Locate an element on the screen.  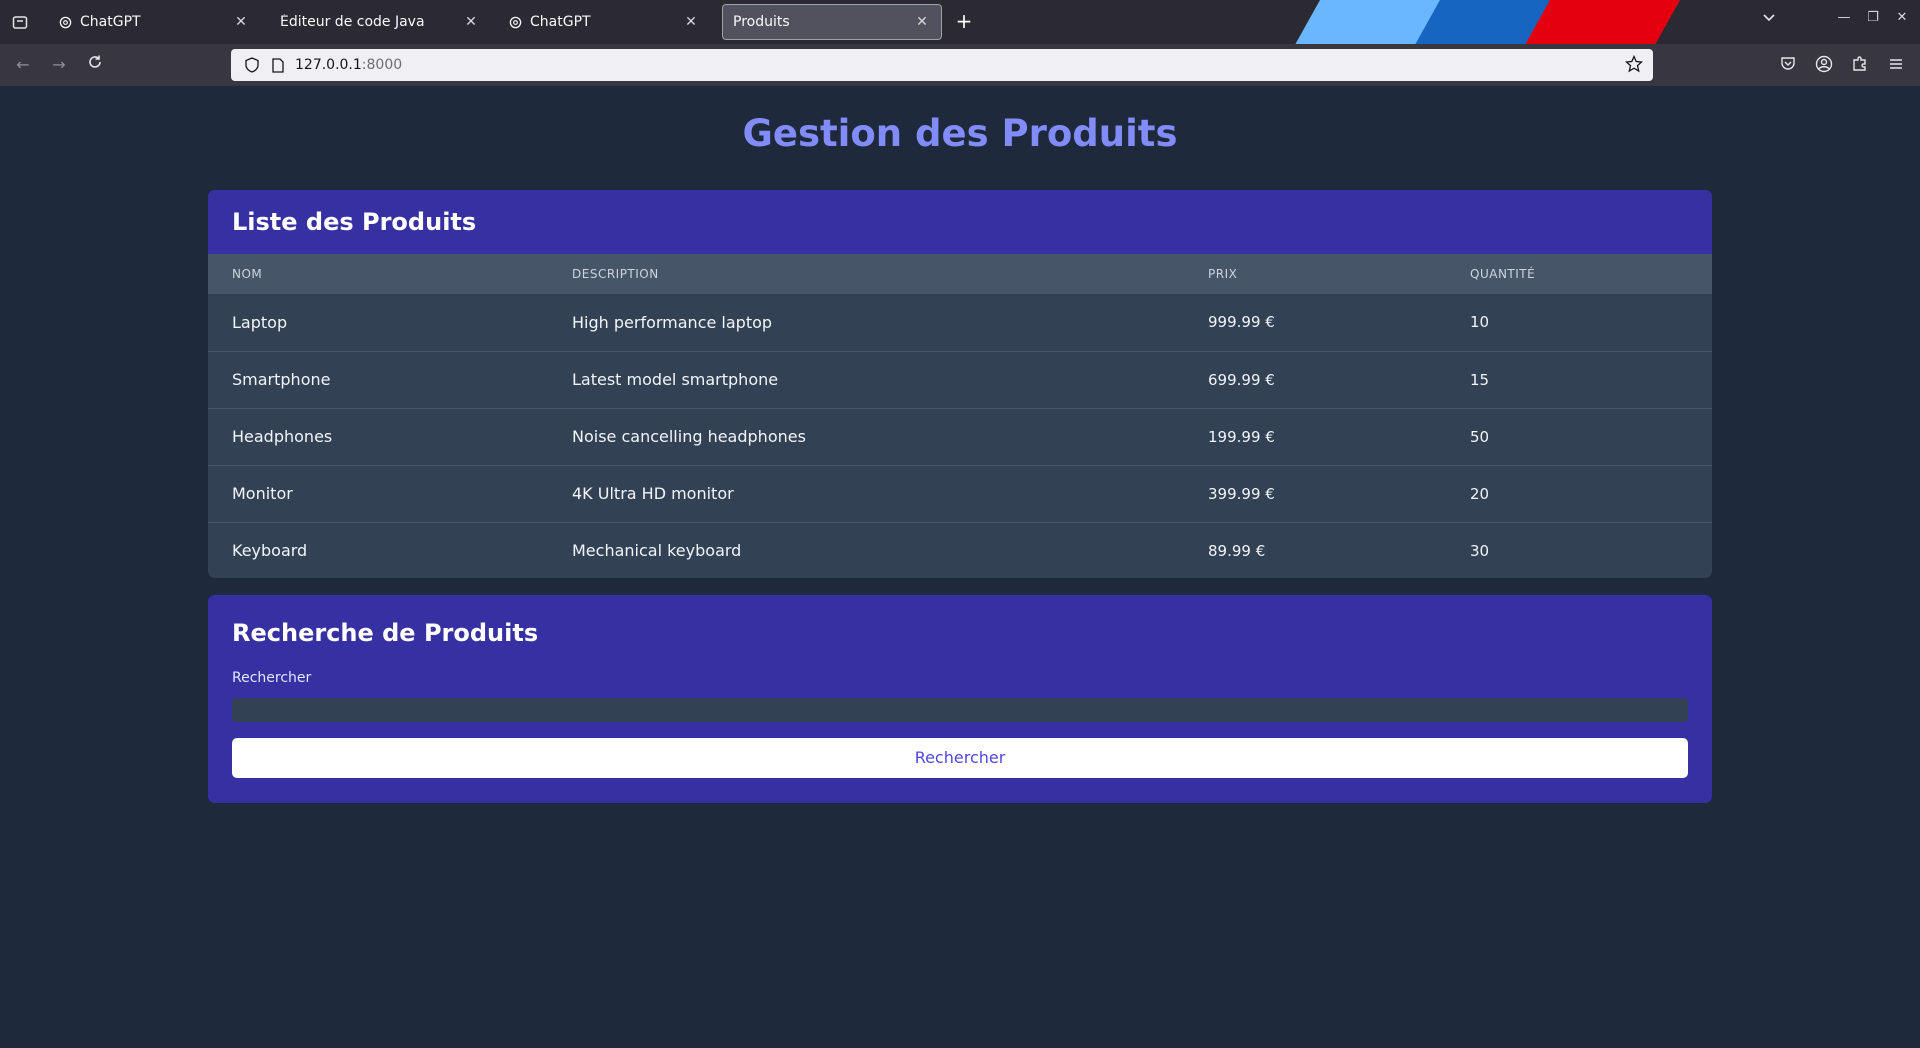
browser-nav-bar: ← → 127.0.0.1:8000 is located at coordinates (960, 65).